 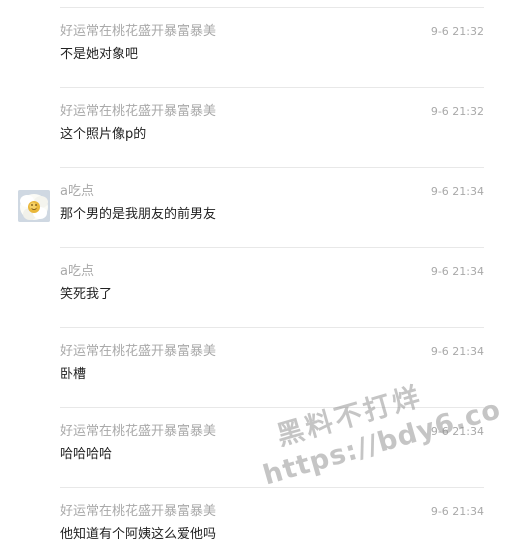 What do you see at coordinates (256, 128) in the screenshot?
I see `comment-item: 好运常在桃花盛开暴富暴美 9-6 21:32 这个照片像p的` at bounding box center [256, 128].